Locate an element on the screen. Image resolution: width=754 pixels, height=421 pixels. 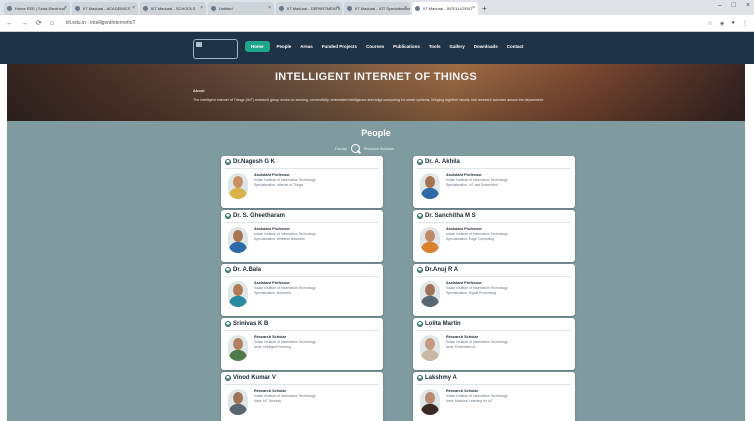
forward-icon: → is located at coordinates (24, 23).